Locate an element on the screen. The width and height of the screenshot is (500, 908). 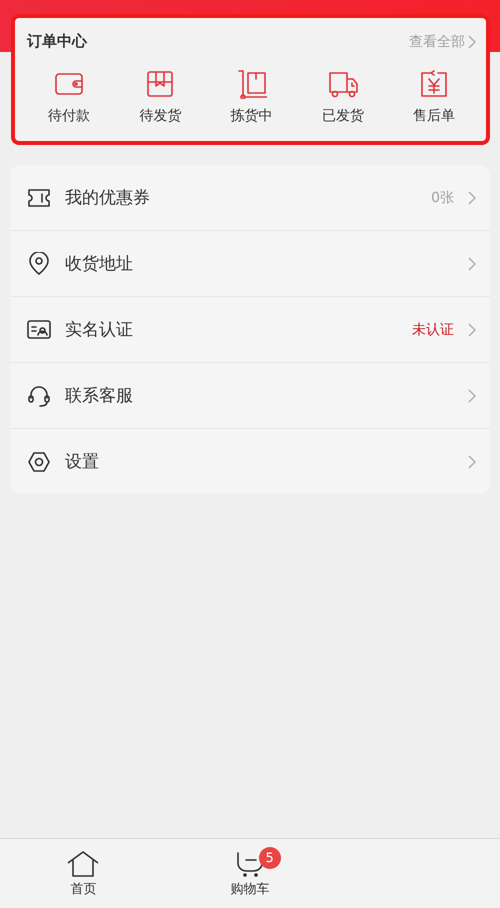
cart-icon is located at coordinates (249, 864).